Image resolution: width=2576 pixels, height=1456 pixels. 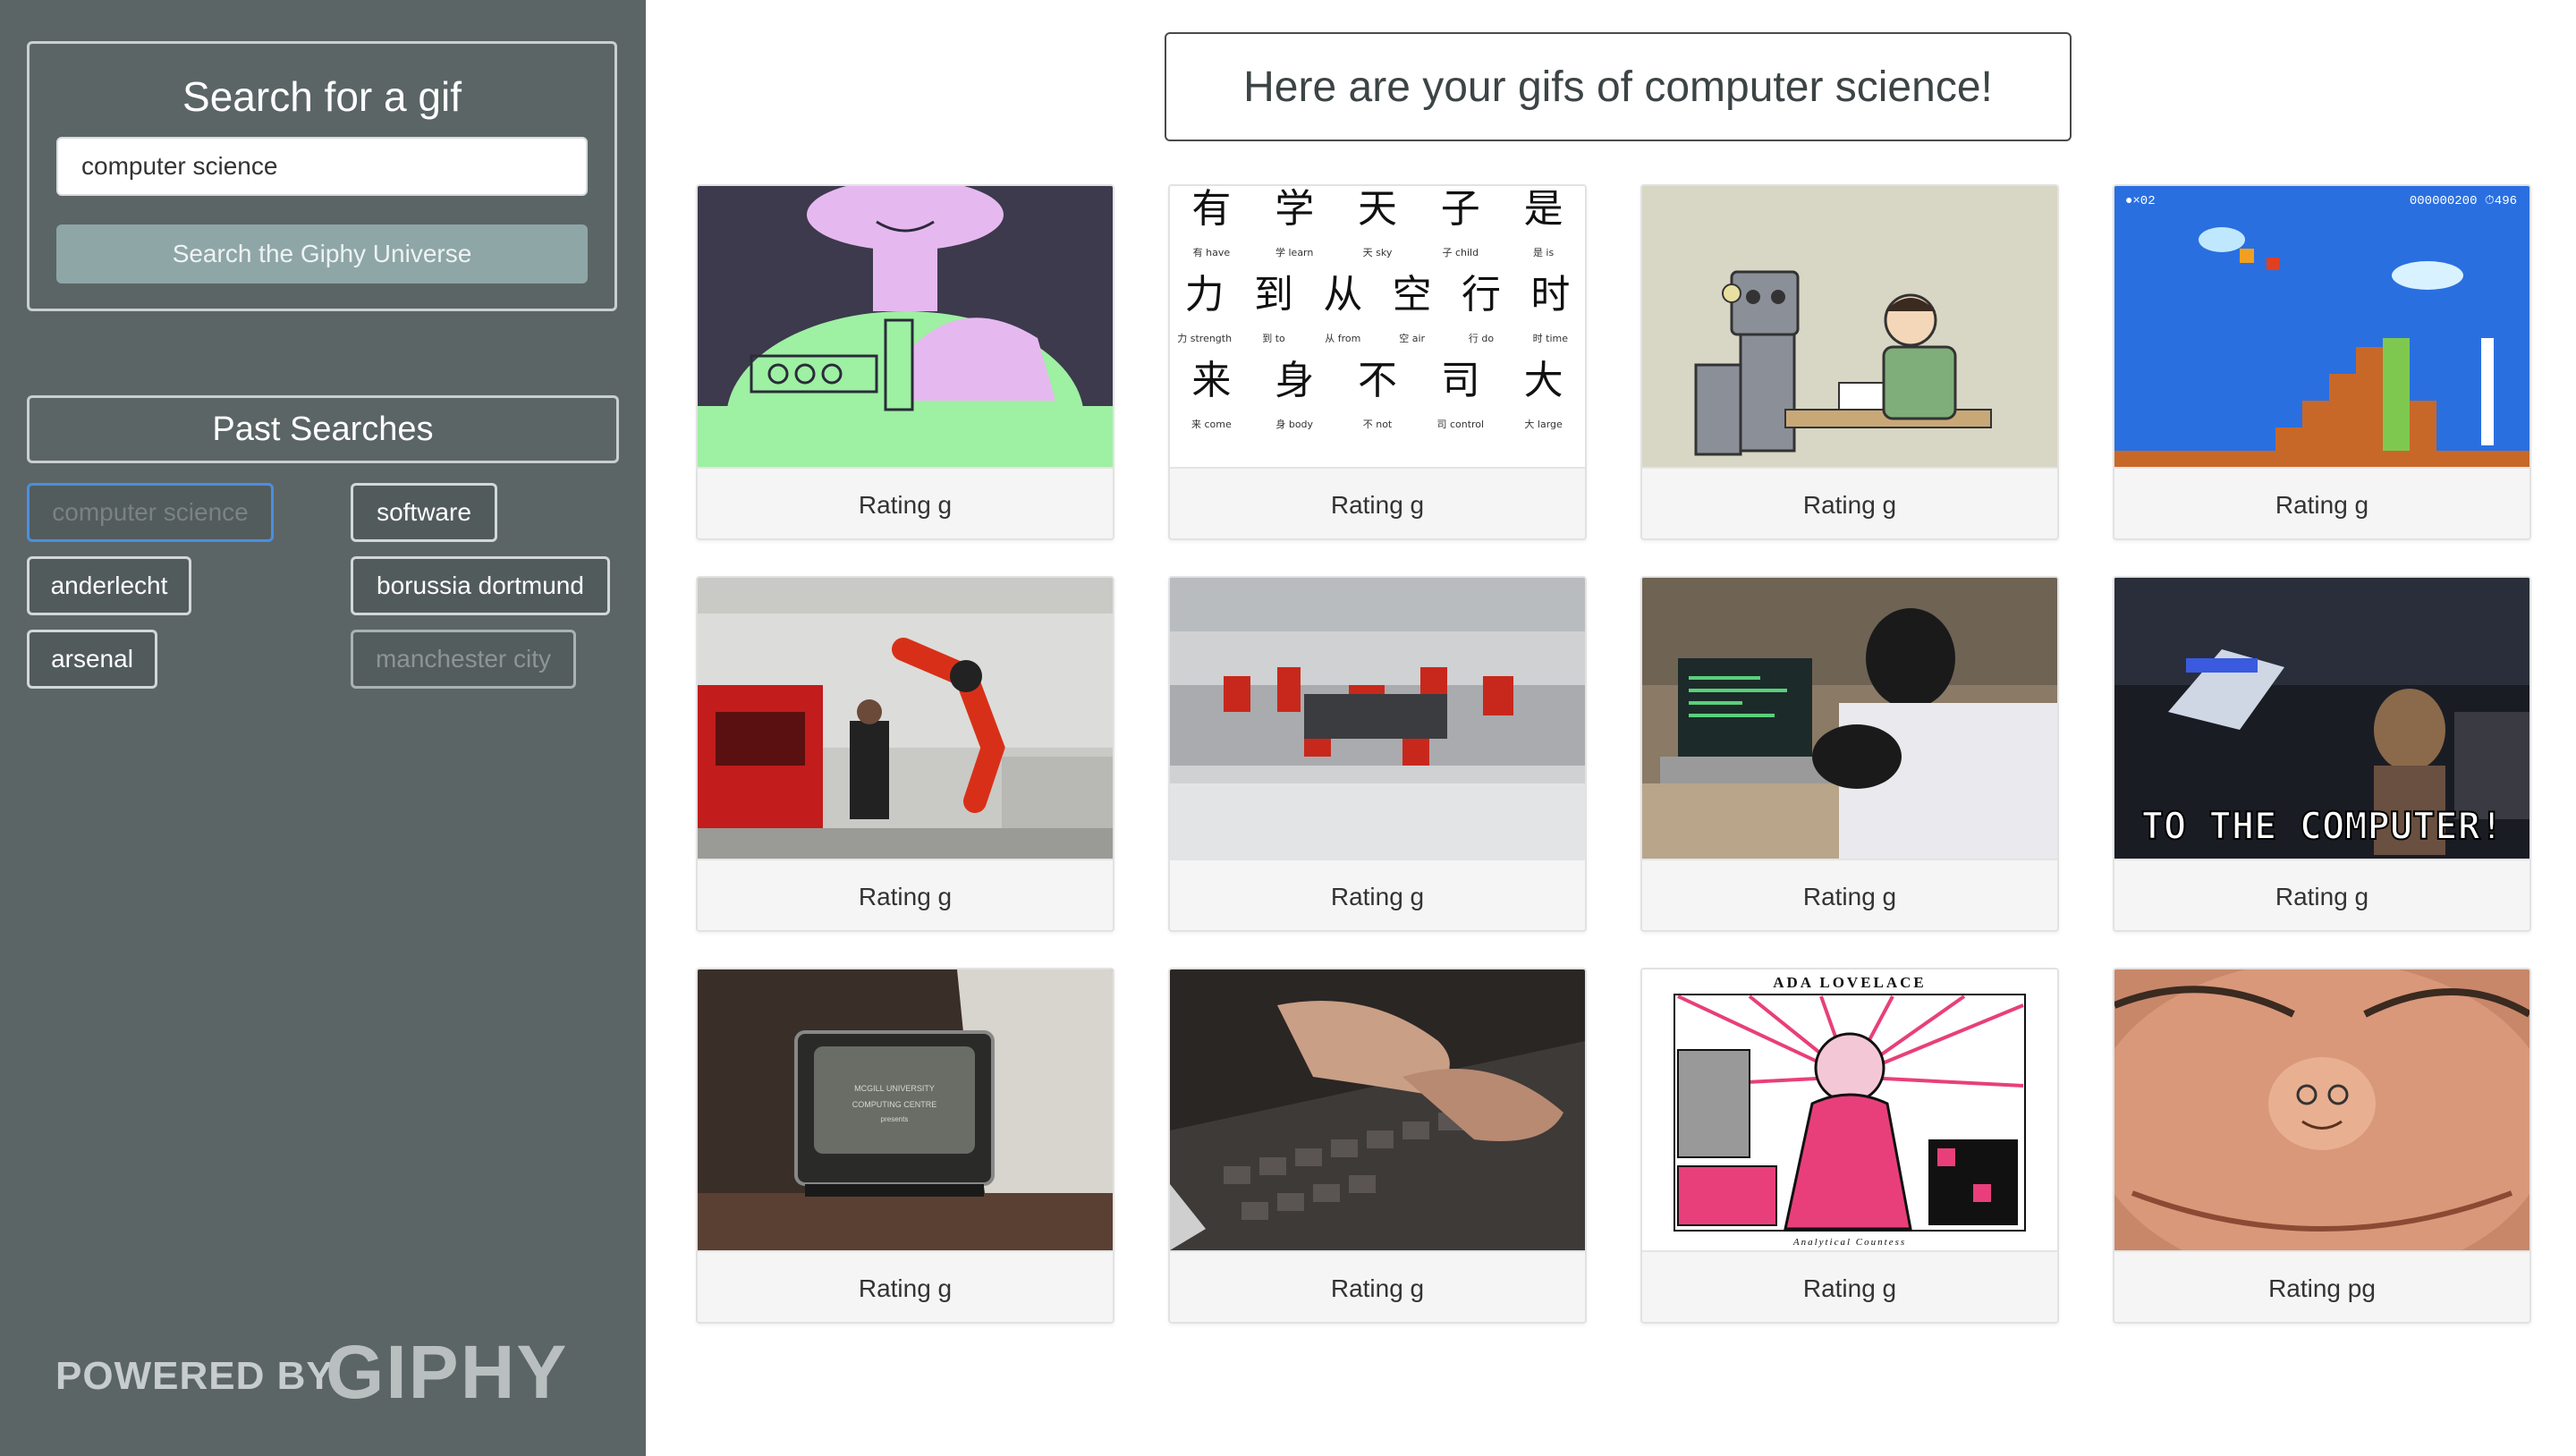 I want to click on chinese-gloss: 到 to, so click(x=1273, y=338).